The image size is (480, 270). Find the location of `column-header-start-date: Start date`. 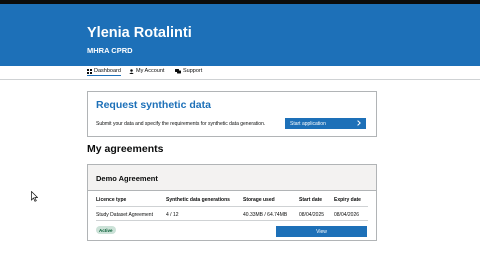

column-header-start-date: Start date is located at coordinates (311, 200).